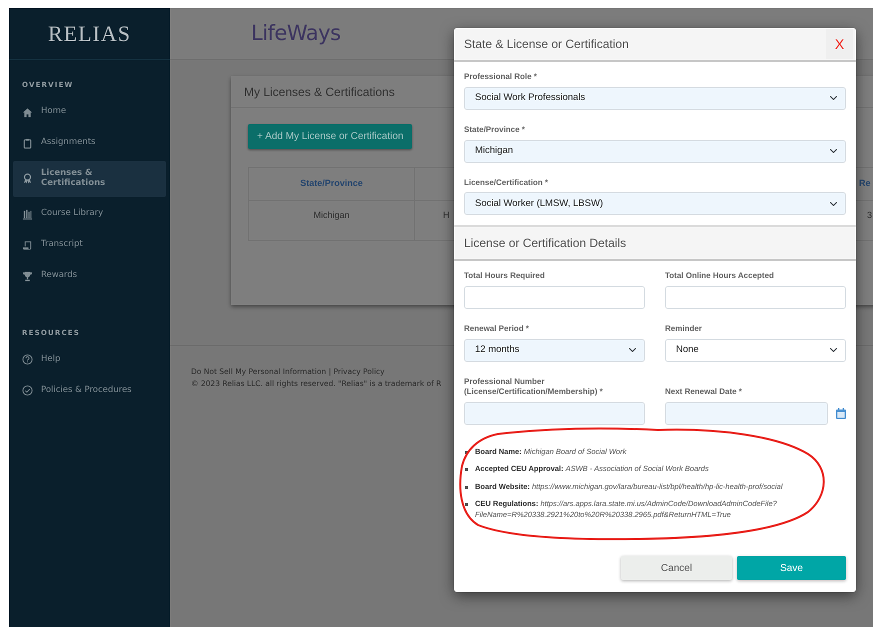  What do you see at coordinates (89, 359) in the screenshot?
I see `sidebar-link: Help` at bounding box center [89, 359].